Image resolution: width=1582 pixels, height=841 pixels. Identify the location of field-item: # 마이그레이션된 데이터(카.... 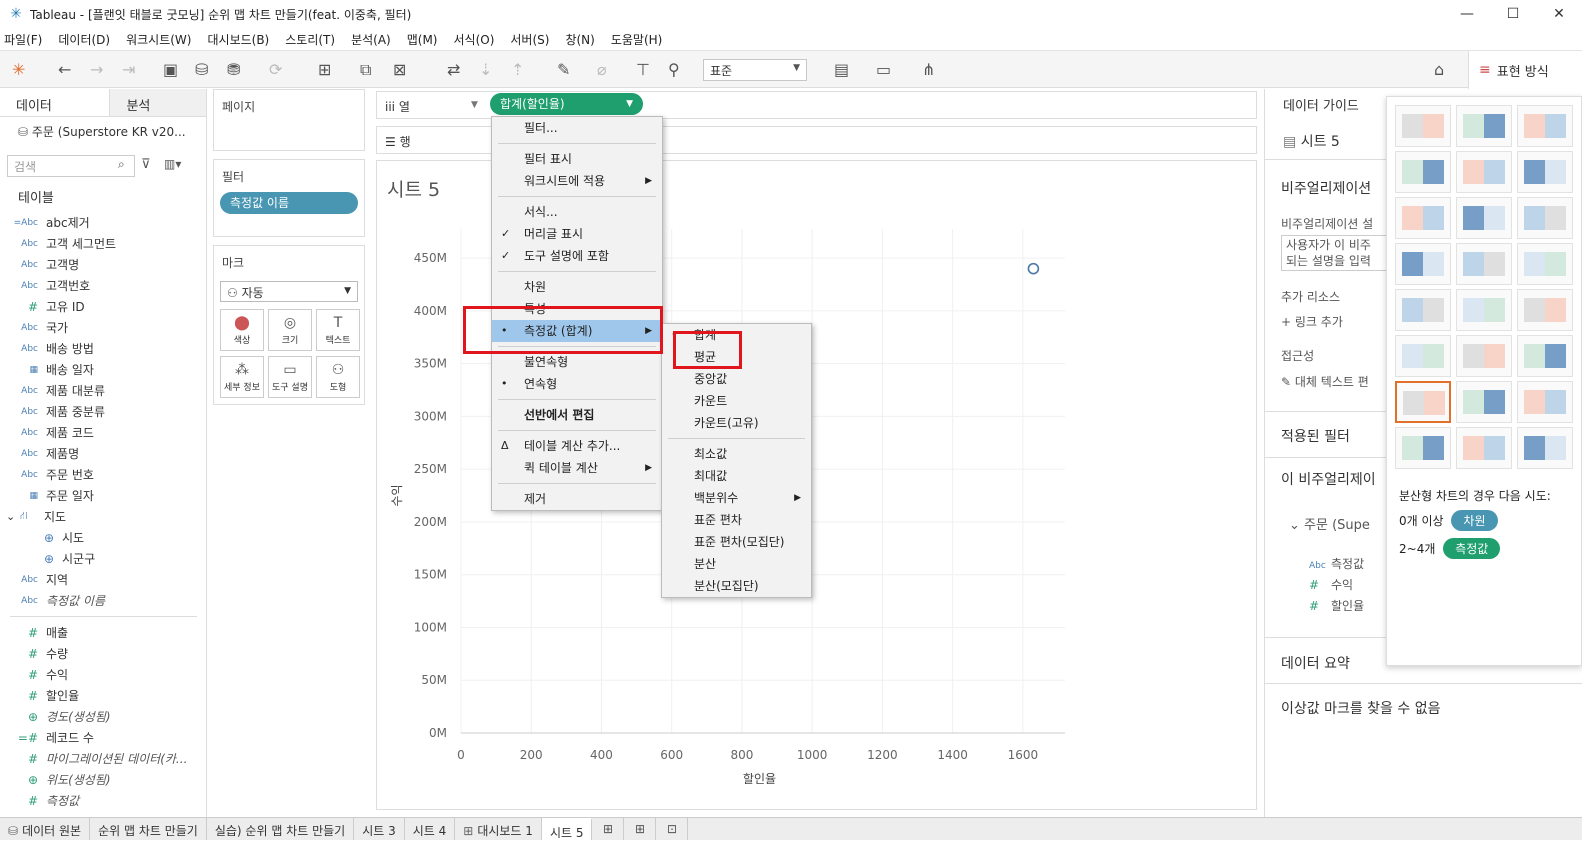
(103, 758).